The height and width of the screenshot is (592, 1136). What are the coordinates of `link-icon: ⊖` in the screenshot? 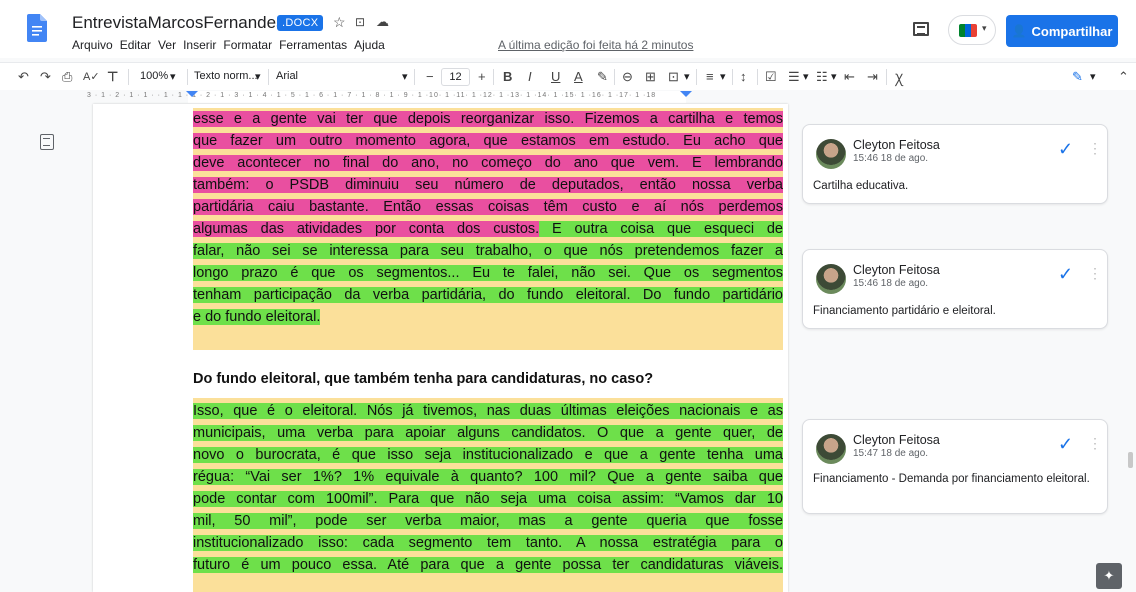 It's located at (627, 77).